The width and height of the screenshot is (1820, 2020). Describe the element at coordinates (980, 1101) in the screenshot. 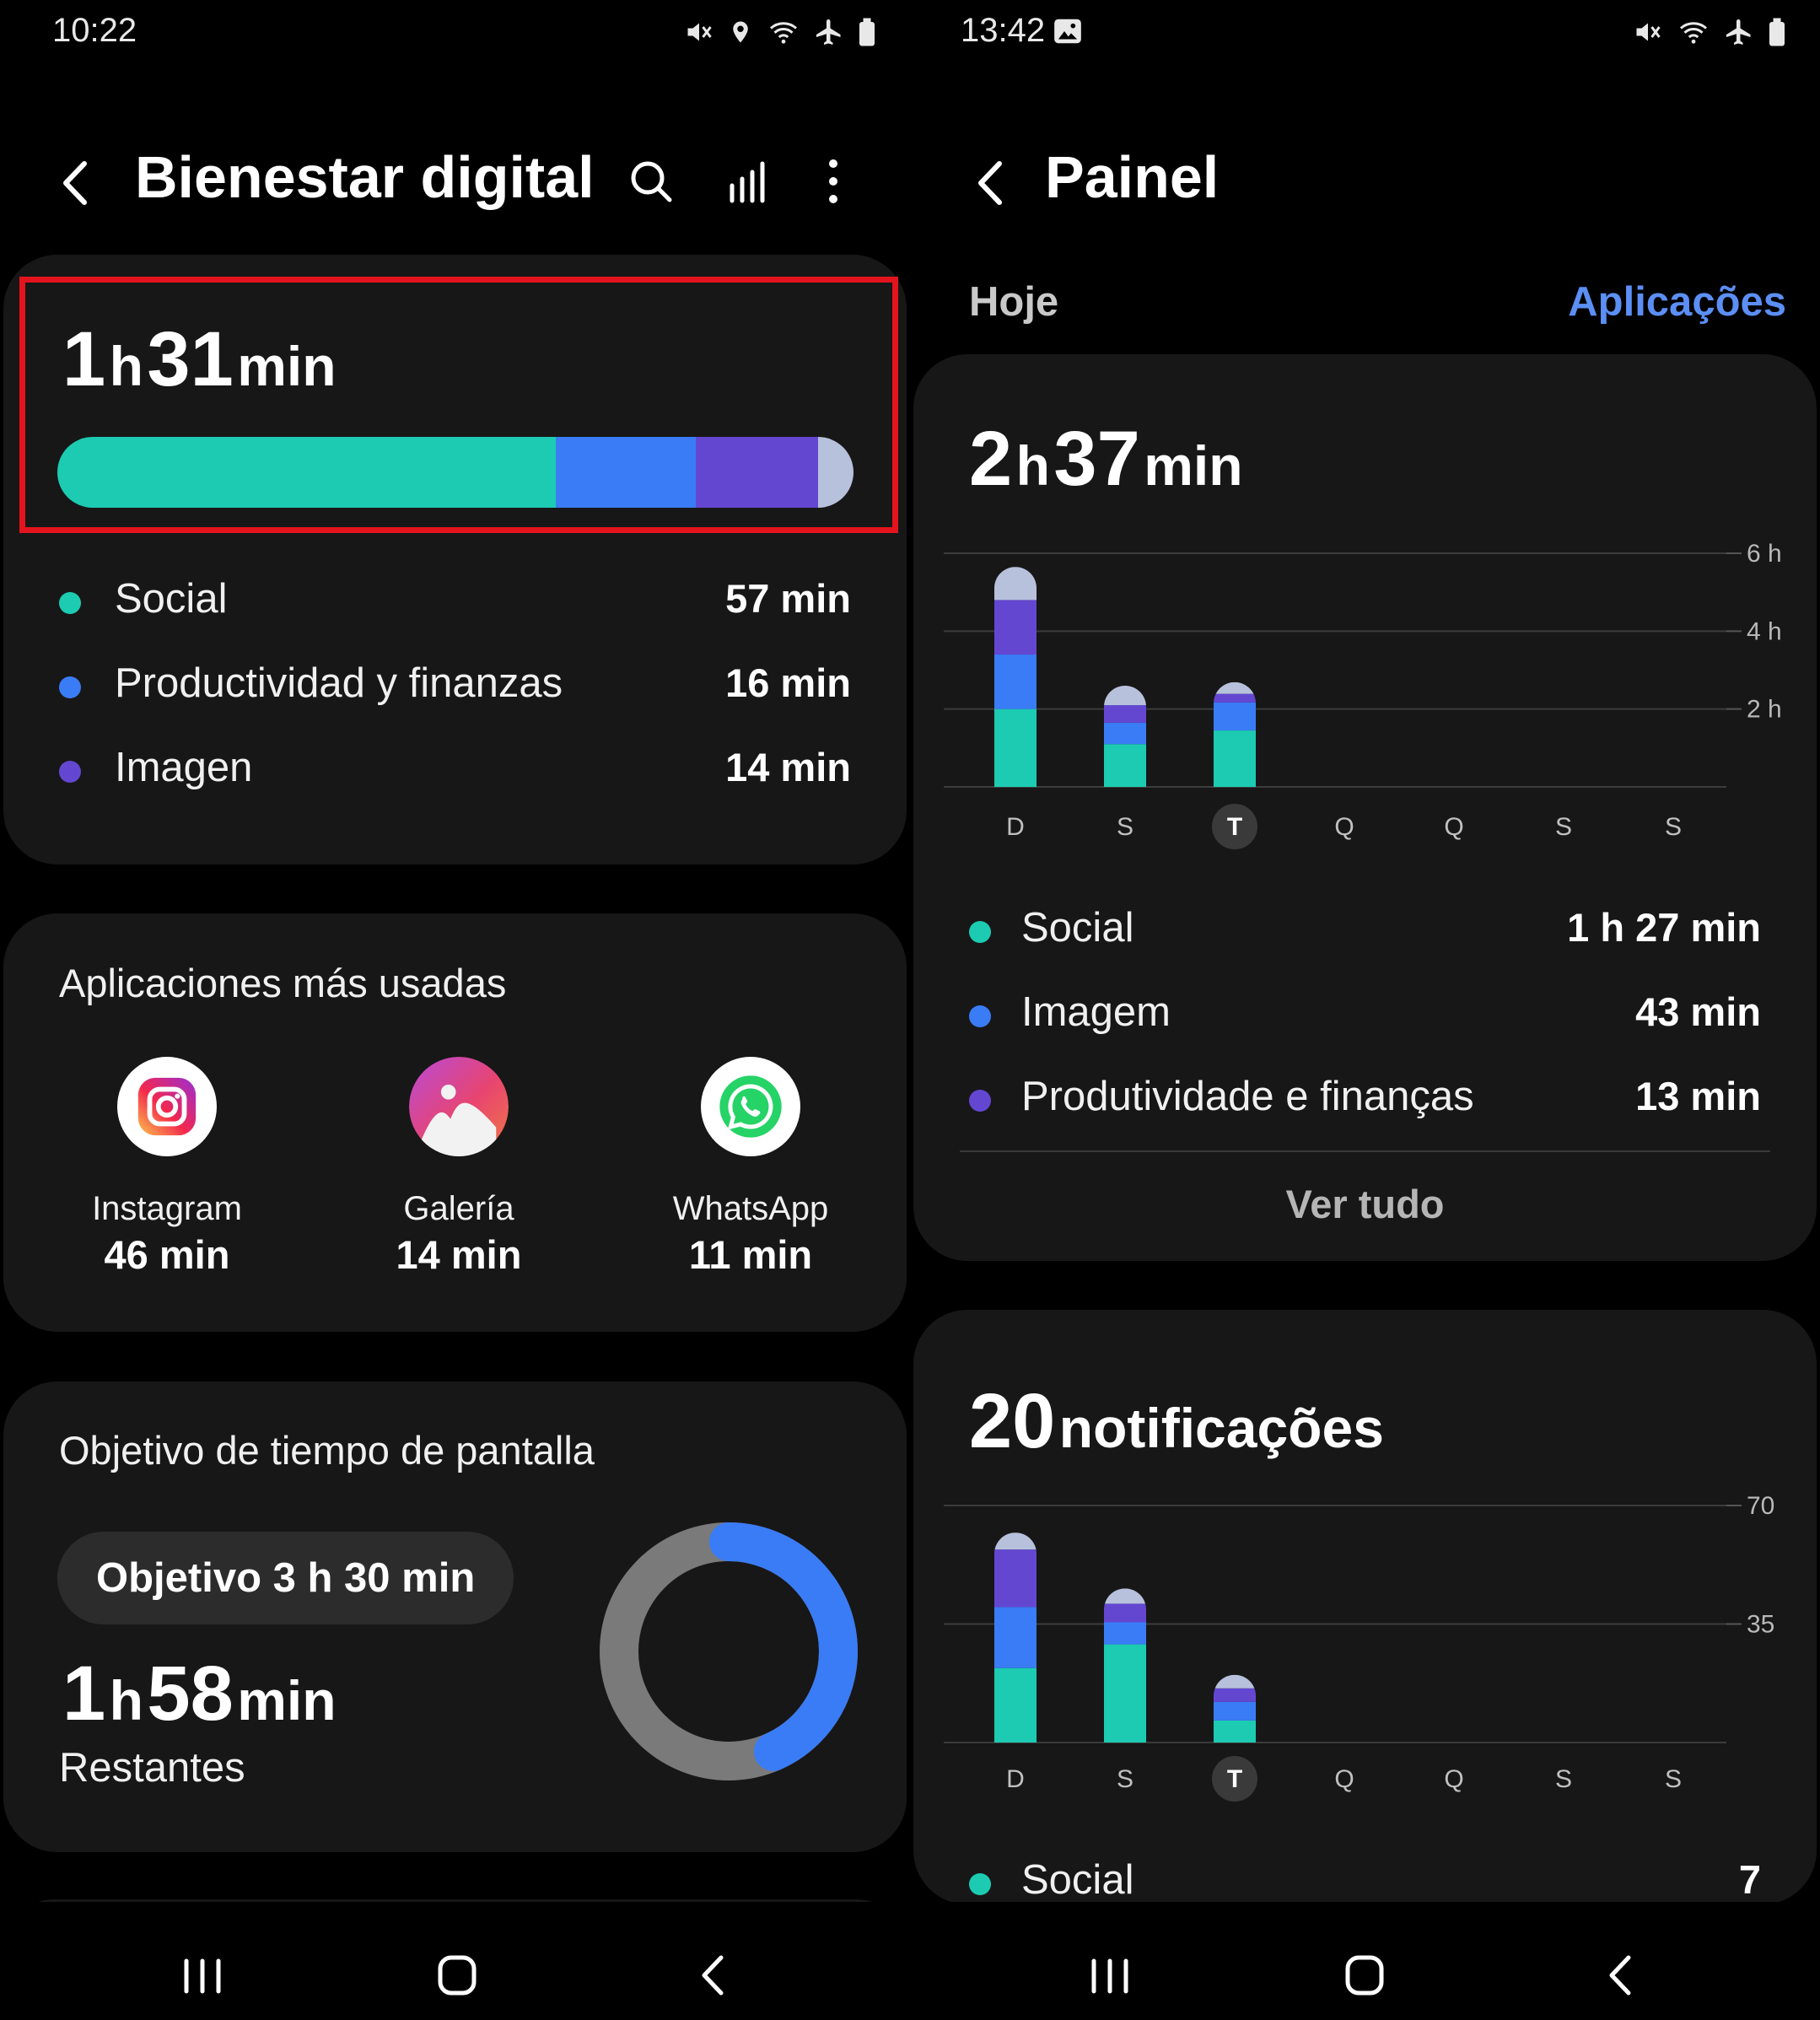

I see `productivity-dot` at that location.